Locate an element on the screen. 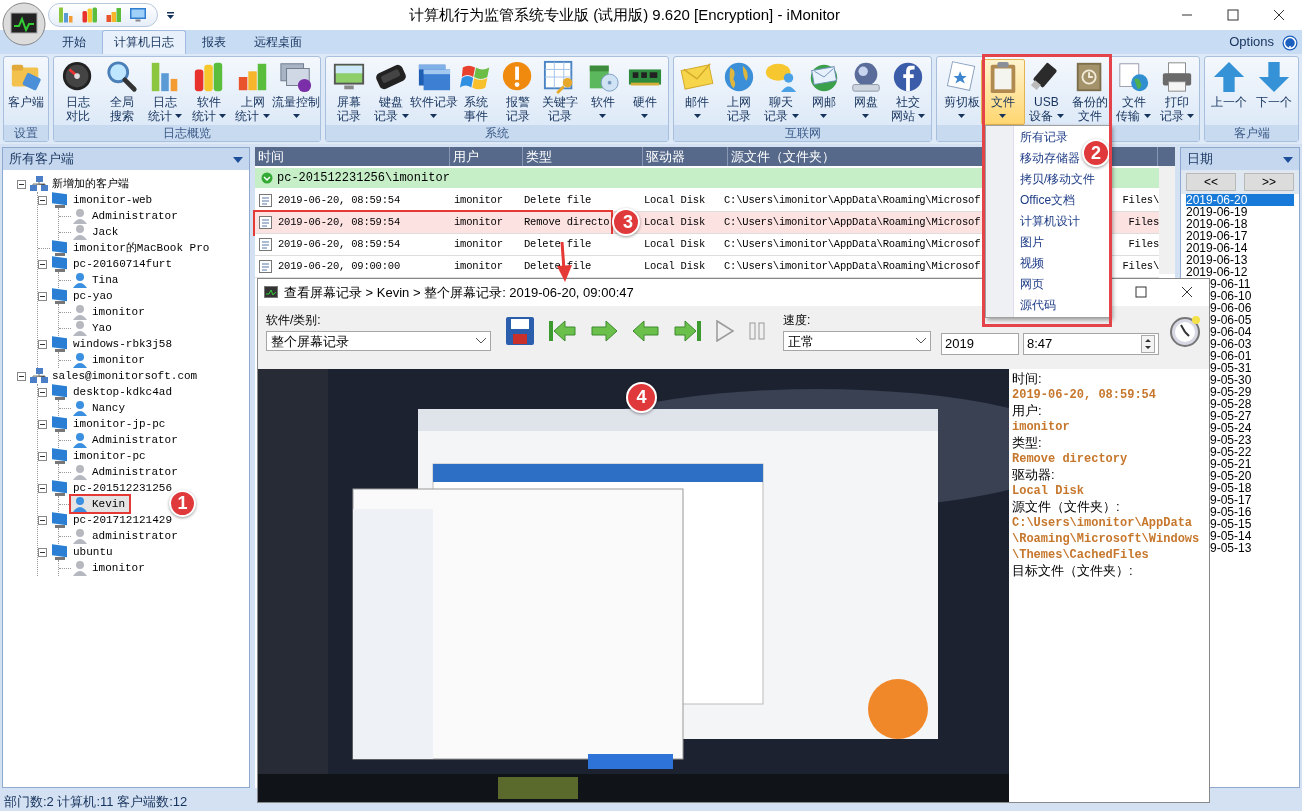 This screenshot has height=811, width=1302. date-item: 9-05-30 is located at coordinates (1252, 380).